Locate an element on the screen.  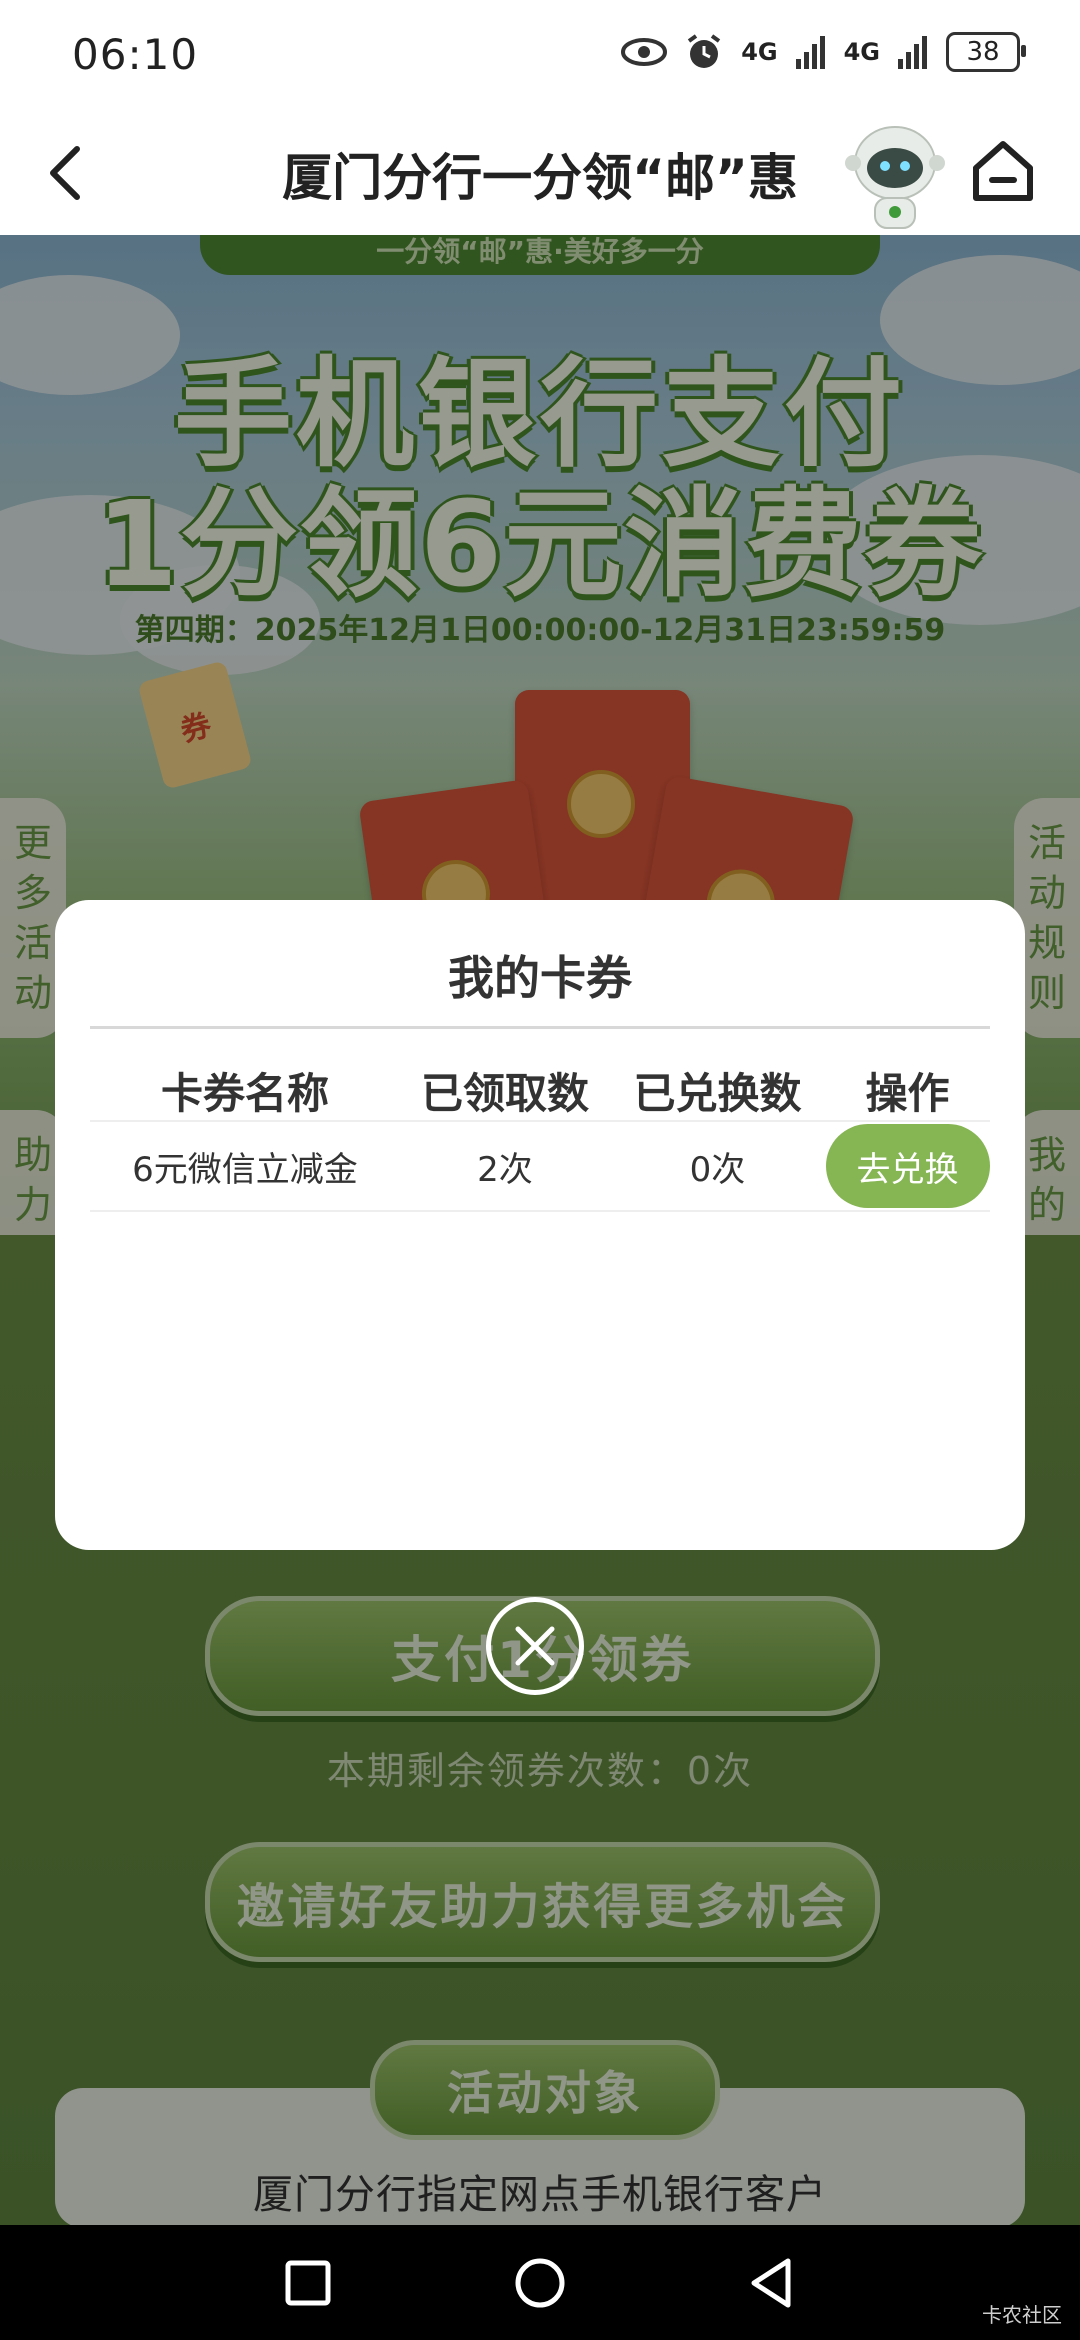
status-icons: 4G 4G 38 is located at coordinates (823, 52).